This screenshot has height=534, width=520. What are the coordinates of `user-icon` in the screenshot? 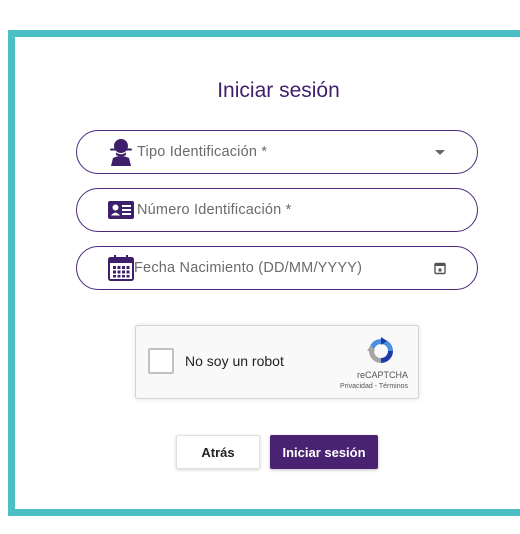 It's located at (121, 152).